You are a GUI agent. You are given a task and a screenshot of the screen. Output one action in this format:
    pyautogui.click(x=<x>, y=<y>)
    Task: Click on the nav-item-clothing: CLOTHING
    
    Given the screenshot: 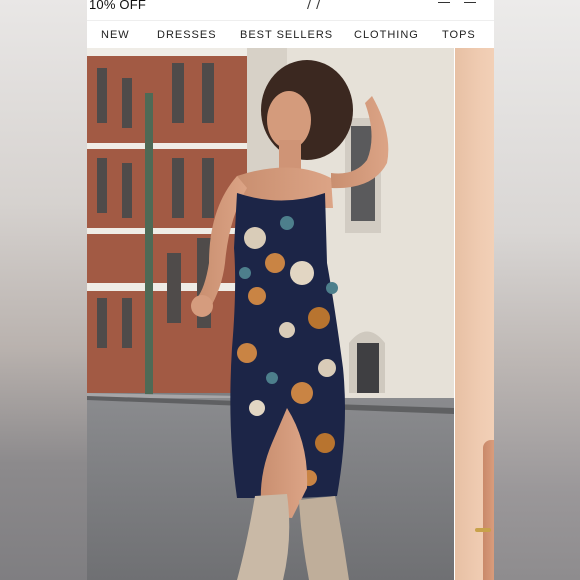 What is the action you would take?
    pyautogui.click(x=386, y=35)
    